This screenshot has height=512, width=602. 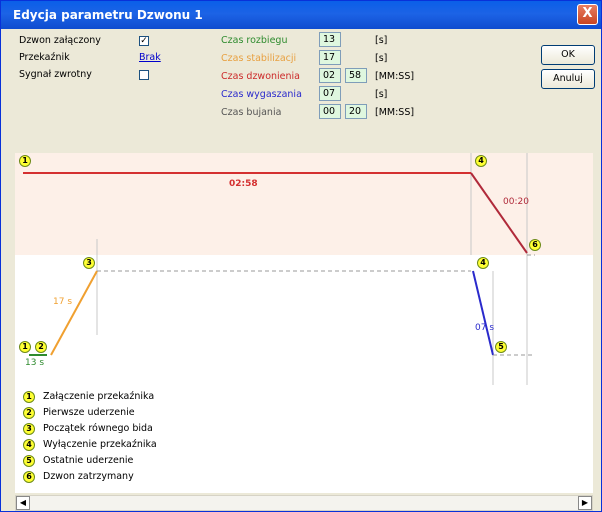 What do you see at coordinates (29, 445) in the screenshot?
I see `legend-icon-4: 4` at bounding box center [29, 445].